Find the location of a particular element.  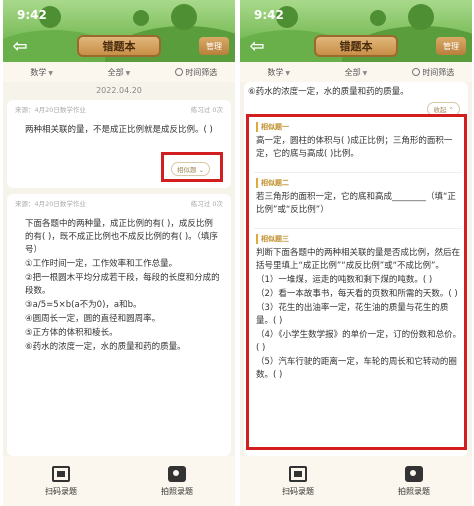

similar-title: 相似题二 is located at coordinates (360, 183).